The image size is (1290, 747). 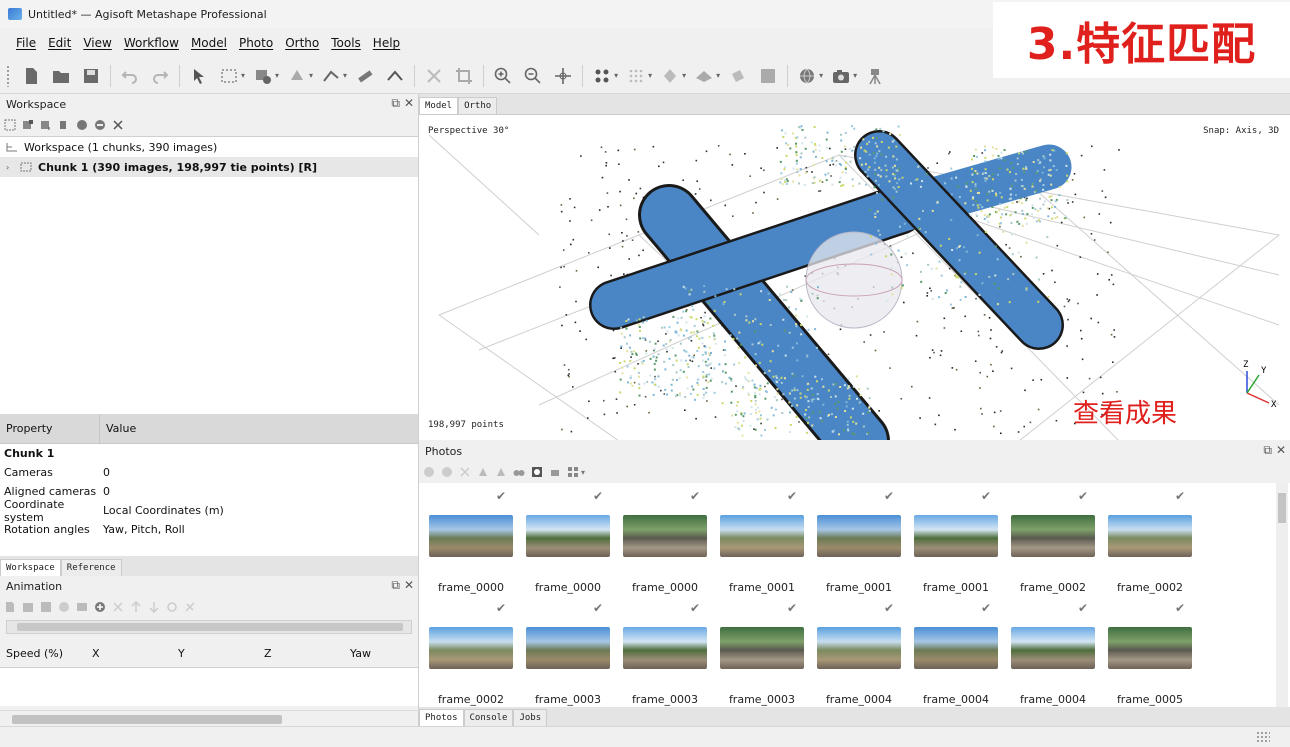 I want to click on zoom-in-icon, so click(x=503, y=76).